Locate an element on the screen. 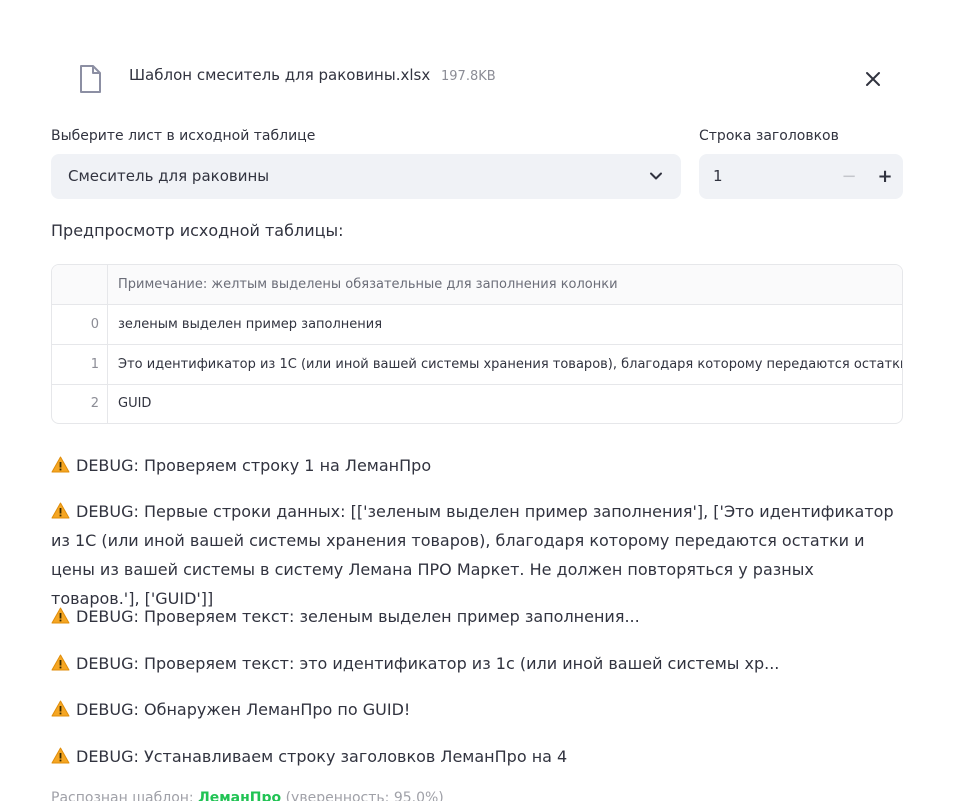 The image size is (963, 801). preview-title: Предпросмотр исходной таблицы: is located at coordinates (197, 230).